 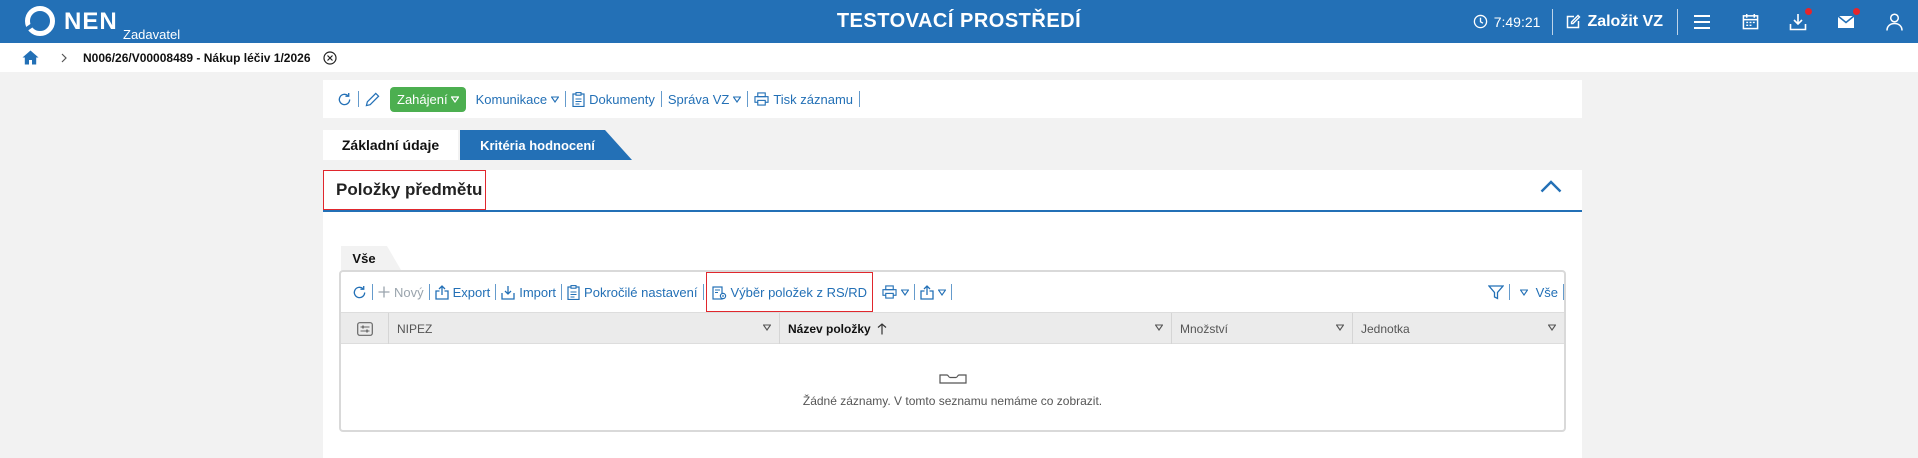 What do you see at coordinates (927, 292) in the screenshot?
I see `share-icon` at bounding box center [927, 292].